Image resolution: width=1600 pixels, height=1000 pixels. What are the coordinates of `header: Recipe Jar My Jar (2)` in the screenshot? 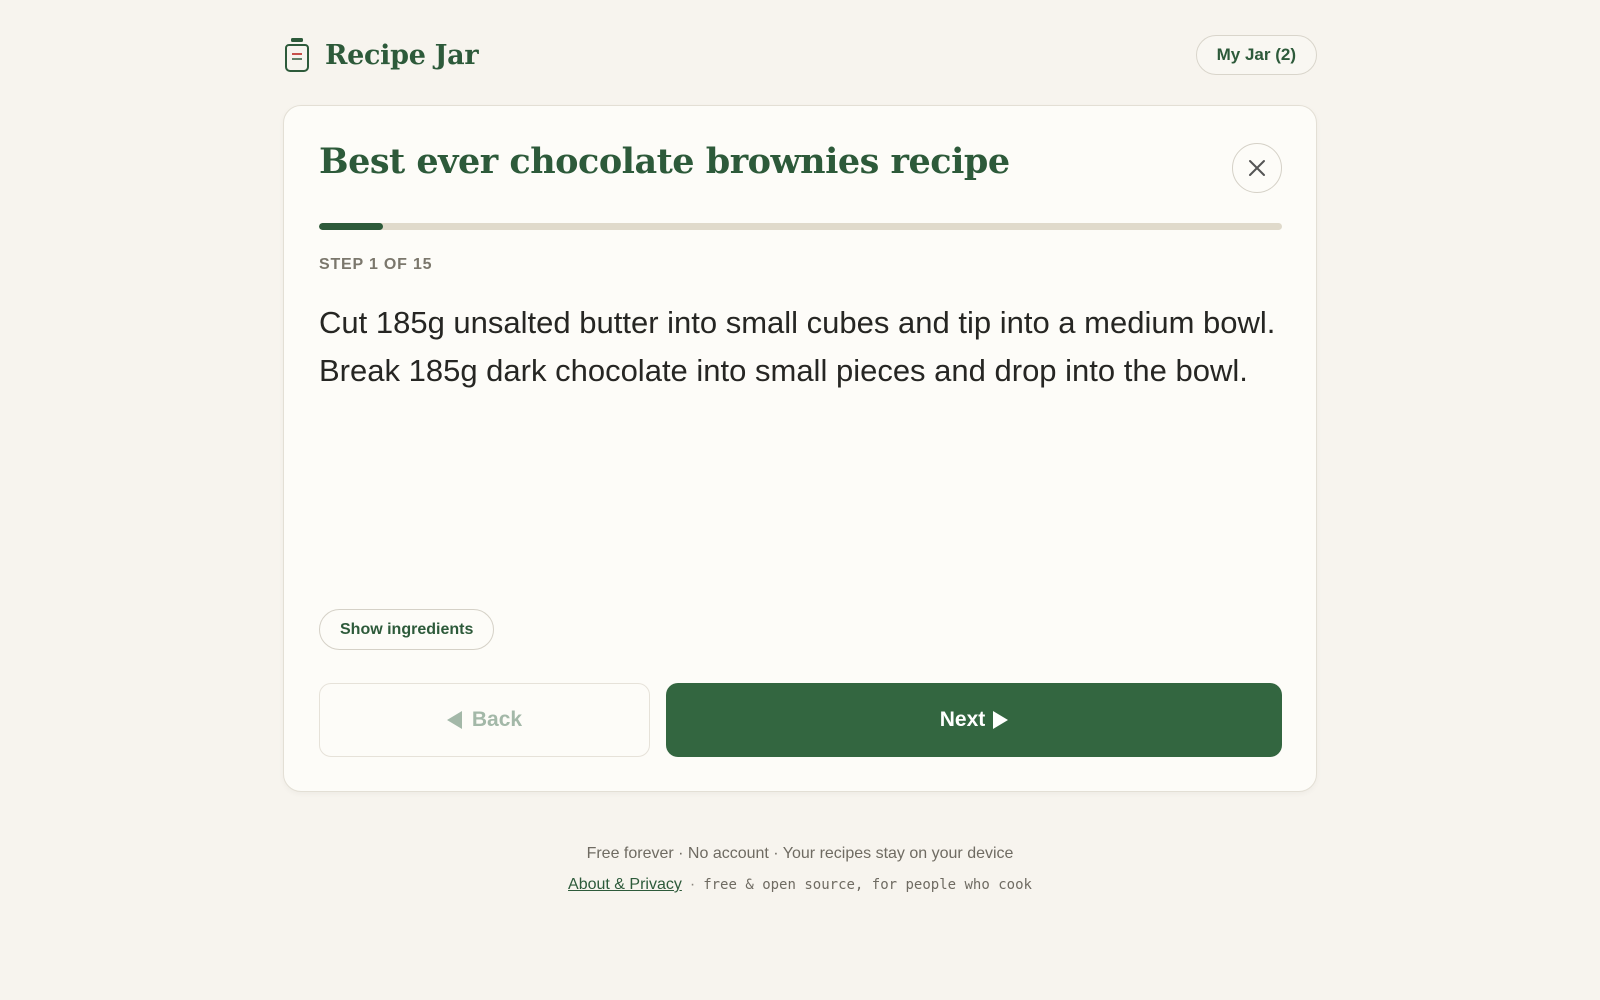 It's located at (800, 55).